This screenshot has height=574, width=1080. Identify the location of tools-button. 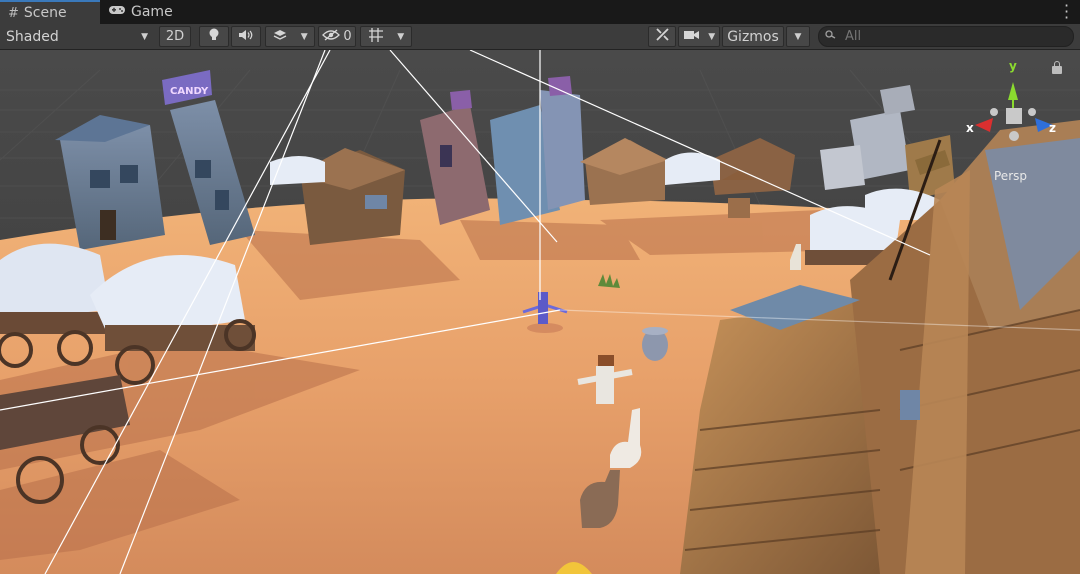
(662, 36).